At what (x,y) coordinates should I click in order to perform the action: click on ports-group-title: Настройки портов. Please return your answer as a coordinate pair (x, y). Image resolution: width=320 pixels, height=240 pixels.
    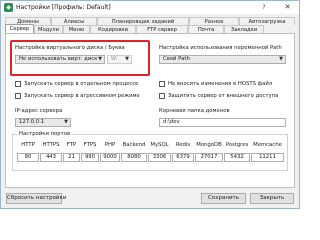
    Looking at the image, I should click on (45, 134).